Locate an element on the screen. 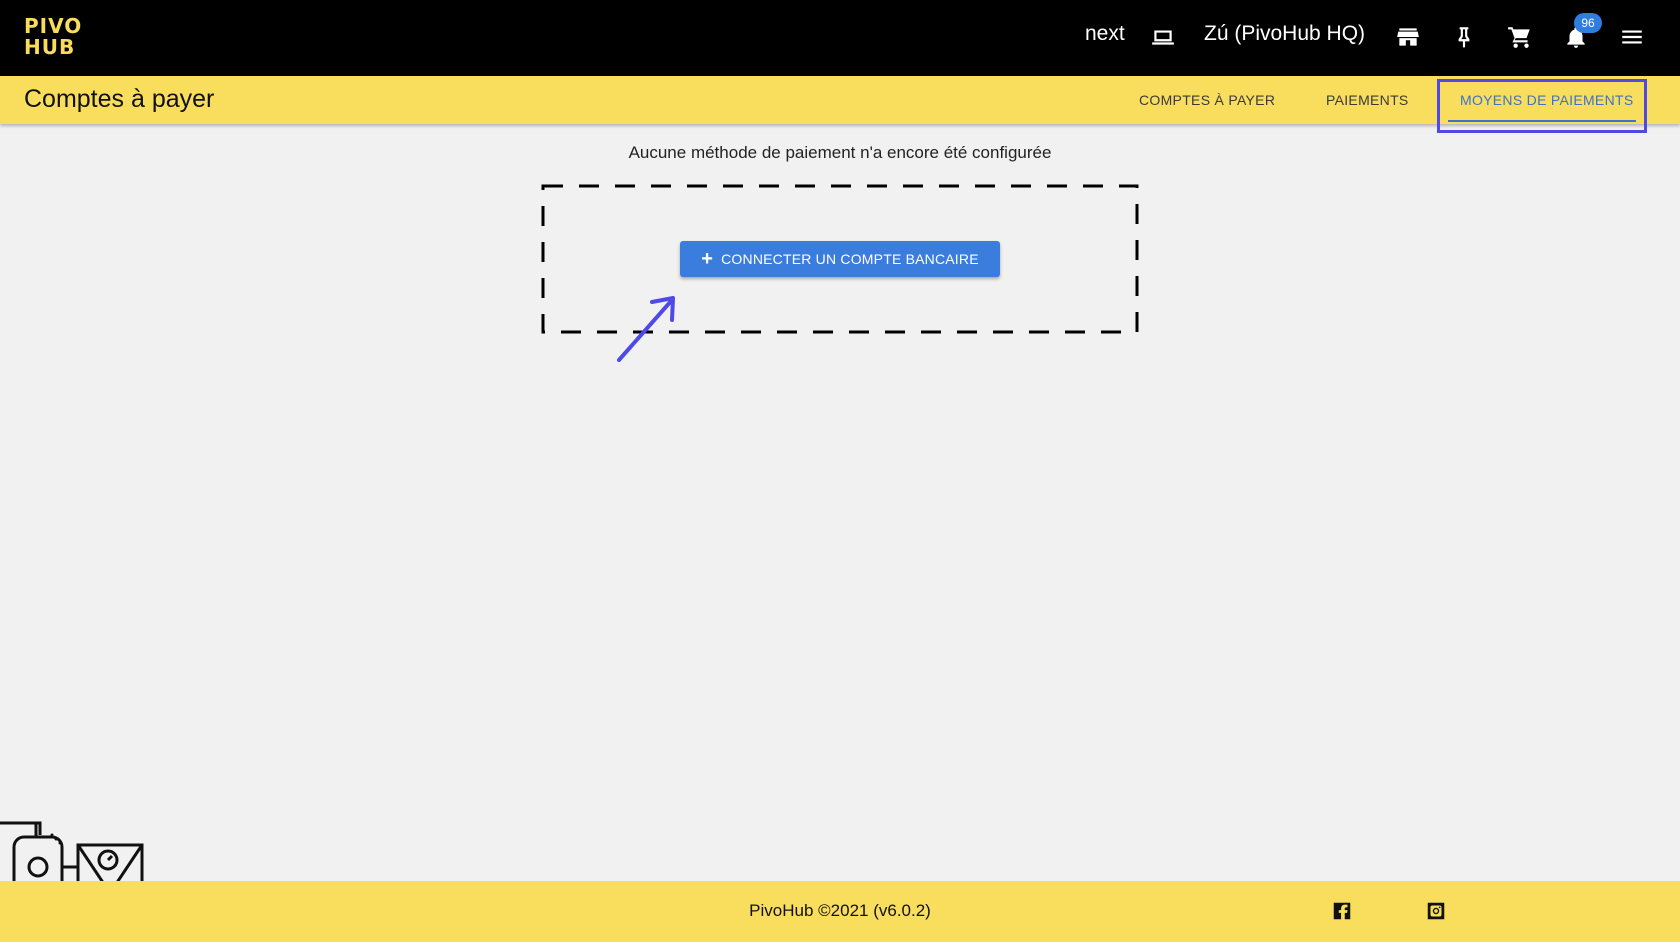  cart-icon is located at coordinates (1520, 37).